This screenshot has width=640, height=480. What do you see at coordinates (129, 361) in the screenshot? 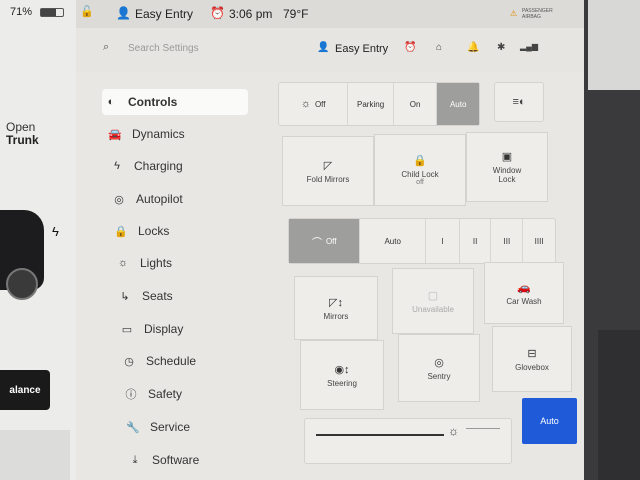
I see `clock-icon: ◷` at bounding box center [129, 361].